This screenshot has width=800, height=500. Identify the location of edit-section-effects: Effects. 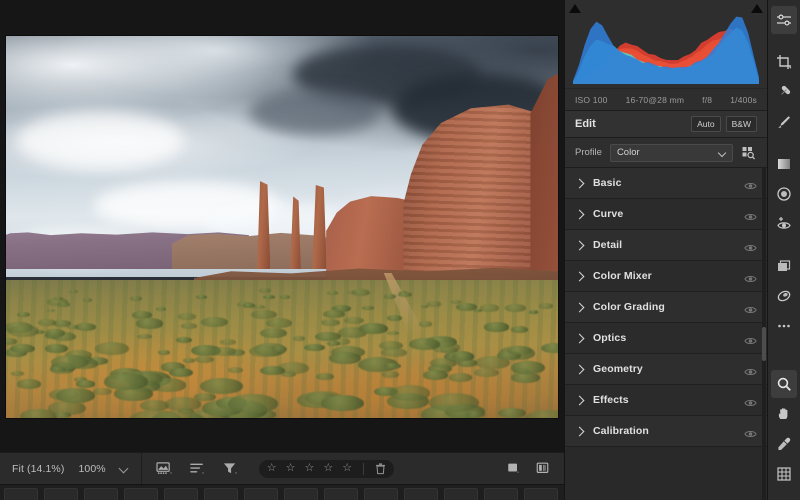
(666, 400).